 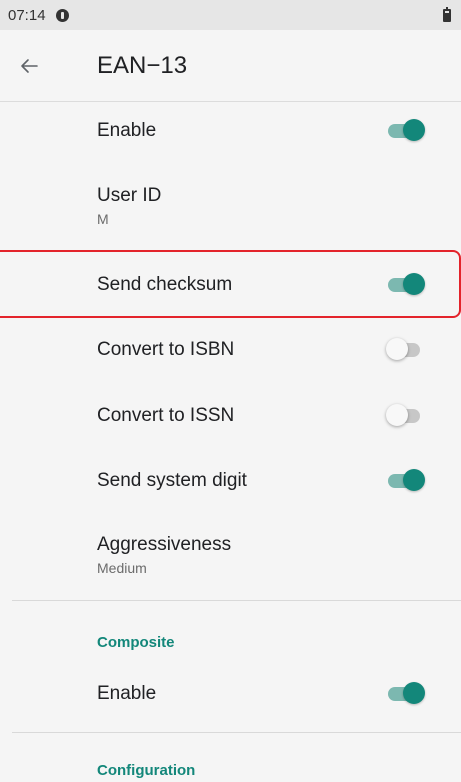 I want to click on pref-title: Convert to ISBN, so click(x=166, y=349).